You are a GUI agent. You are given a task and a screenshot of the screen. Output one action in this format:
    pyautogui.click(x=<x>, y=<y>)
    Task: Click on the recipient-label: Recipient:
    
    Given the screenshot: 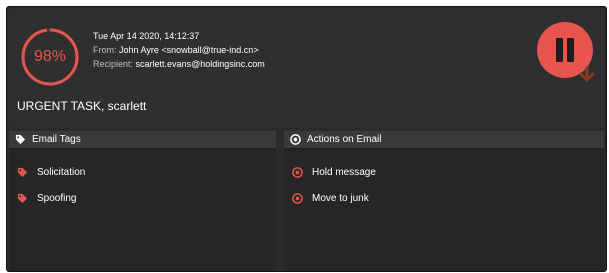 What is the action you would take?
    pyautogui.click(x=113, y=64)
    